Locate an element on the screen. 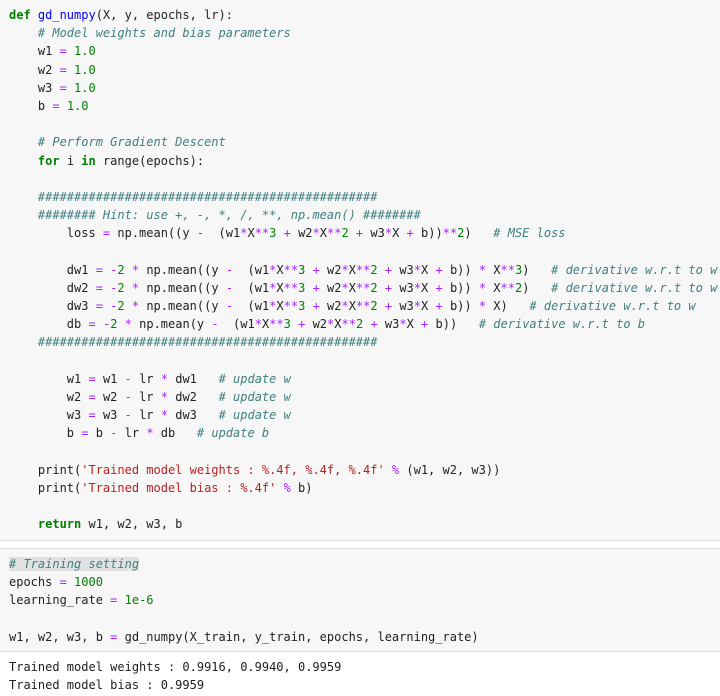  code-token: learning_rate is located at coordinates (60, 600).